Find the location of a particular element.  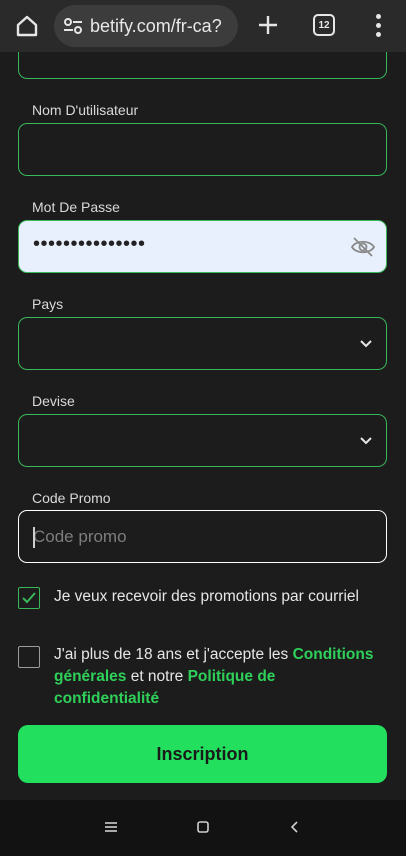

more-vert-icon is located at coordinates (378, 26).